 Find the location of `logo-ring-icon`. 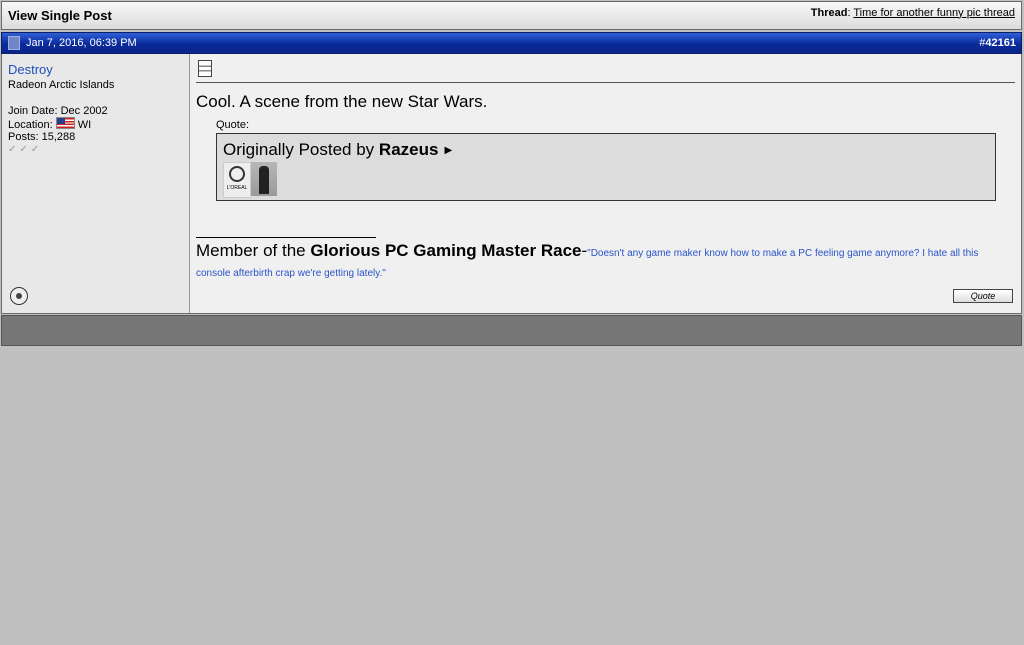

logo-ring-icon is located at coordinates (237, 174).